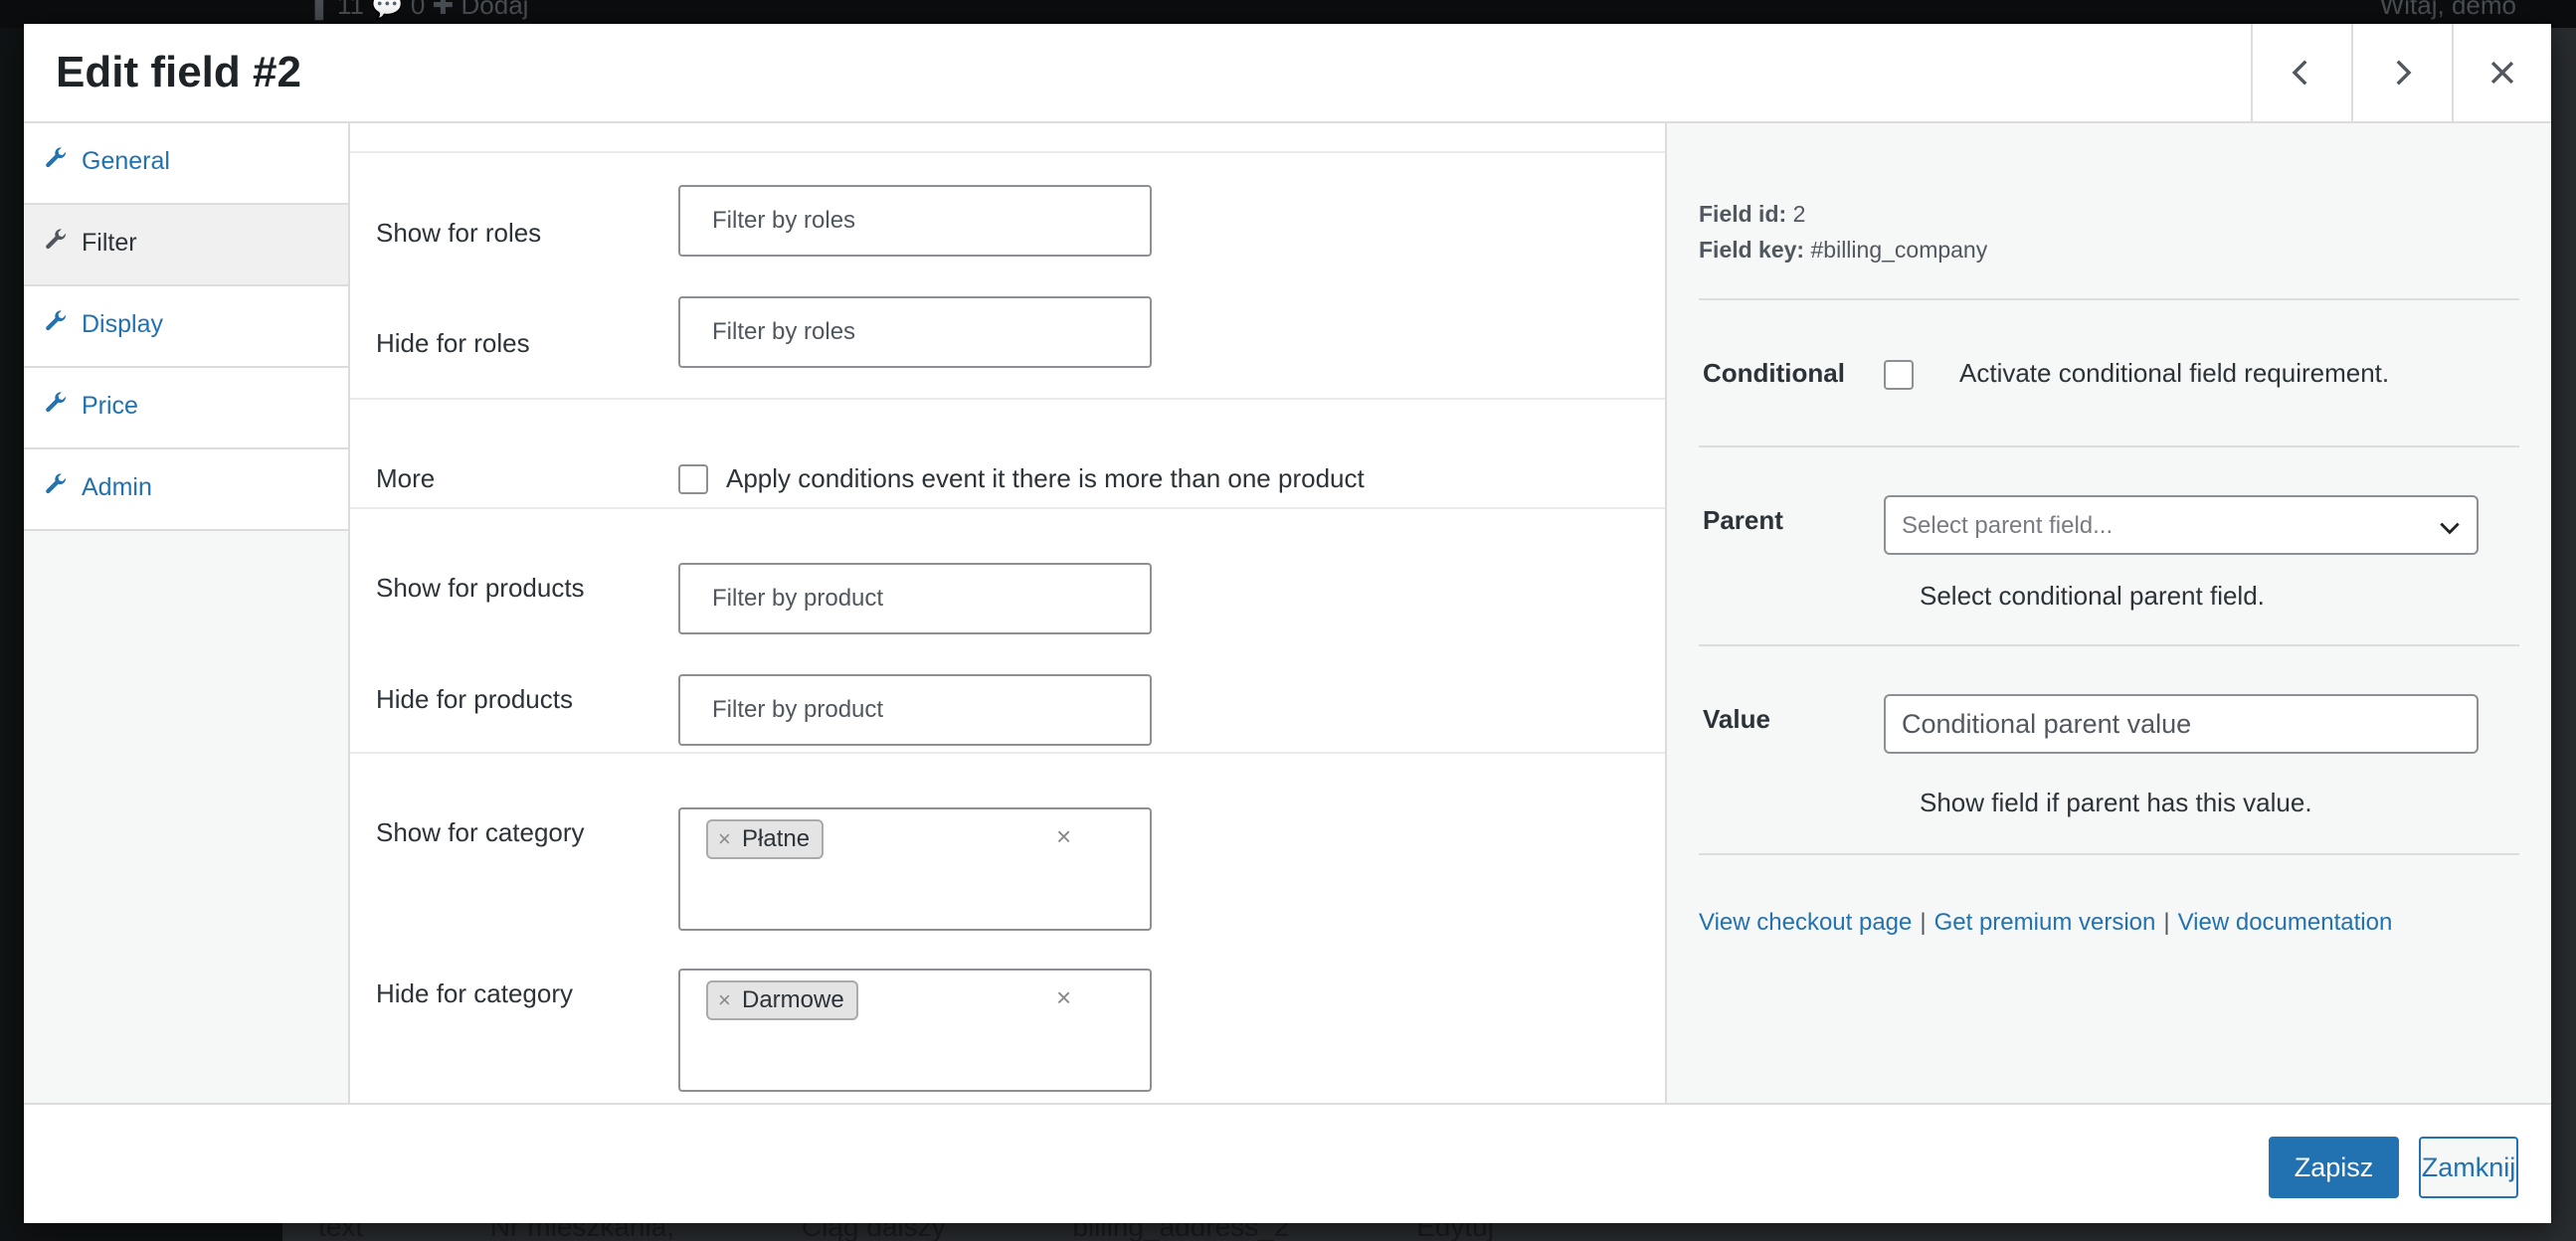  What do you see at coordinates (1743, 214) in the screenshot?
I see `field-id-label: Field id:` at bounding box center [1743, 214].